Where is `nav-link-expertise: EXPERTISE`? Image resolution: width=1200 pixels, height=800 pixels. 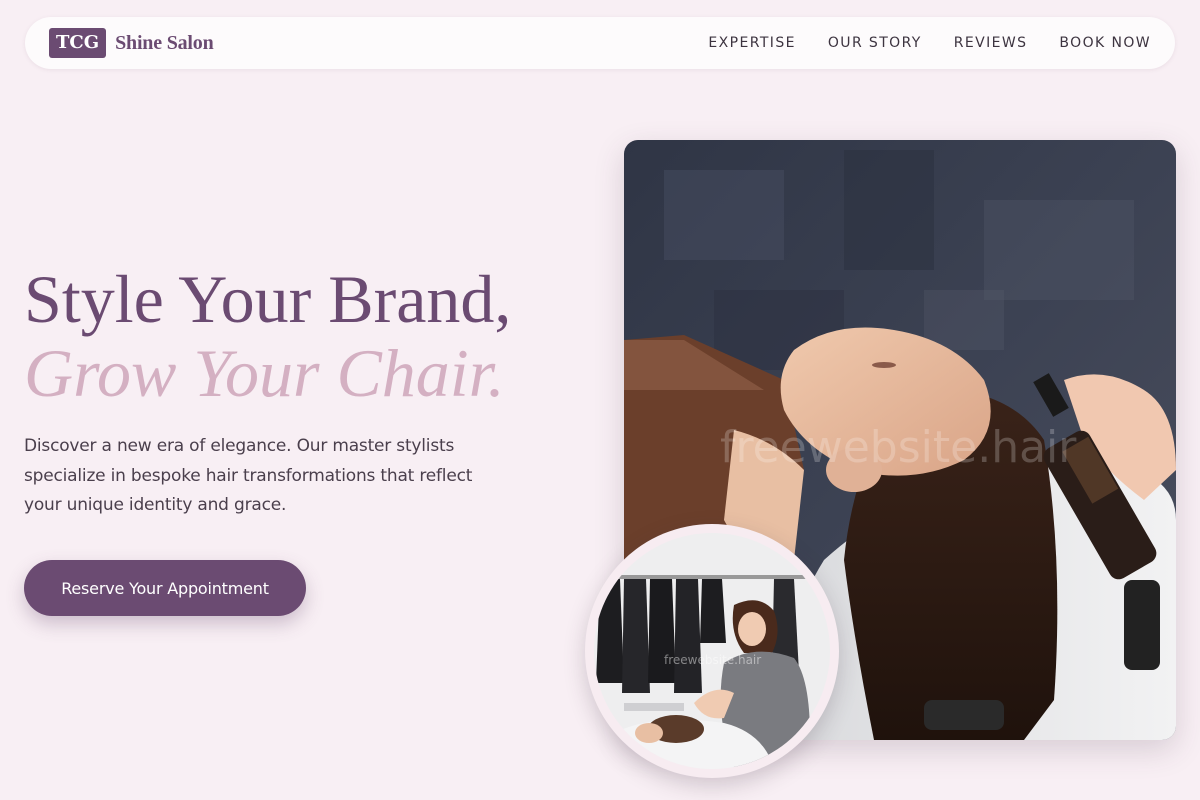 nav-link-expertise: EXPERTISE is located at coordinates (751, 43).